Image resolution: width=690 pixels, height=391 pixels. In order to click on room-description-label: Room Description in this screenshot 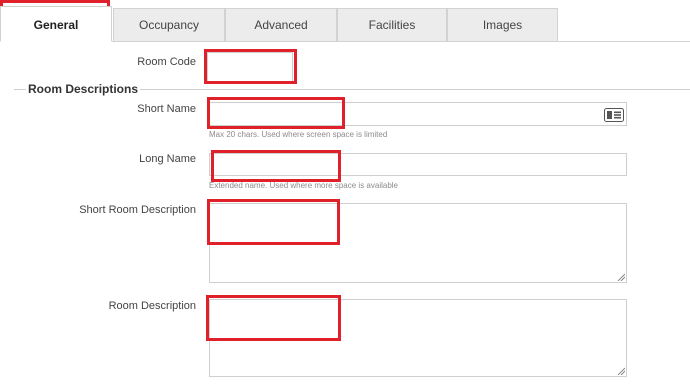, I will do `click(152, 306)`.